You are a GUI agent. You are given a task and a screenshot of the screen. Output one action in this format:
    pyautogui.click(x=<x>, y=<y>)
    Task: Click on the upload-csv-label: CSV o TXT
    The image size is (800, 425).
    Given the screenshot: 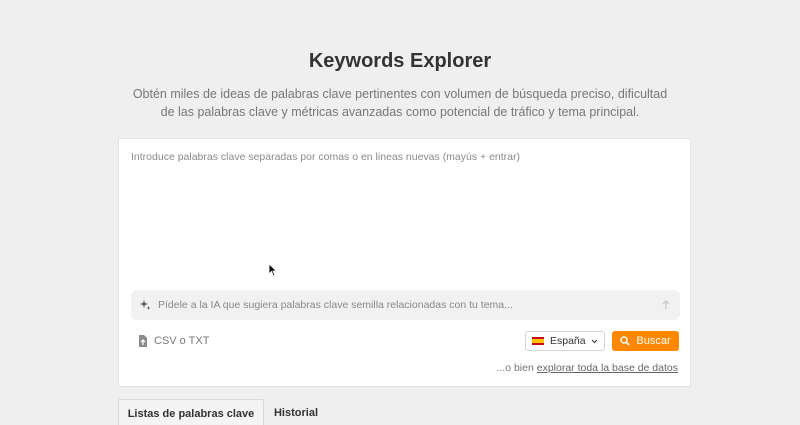 What is the action you would take?
    pyautogui.click(x=182, y=341)
    